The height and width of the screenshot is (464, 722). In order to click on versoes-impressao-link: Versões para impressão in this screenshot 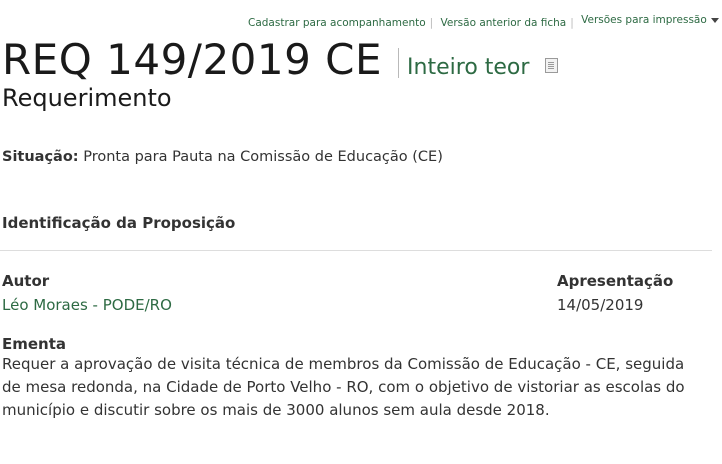, I will do `click(644, 20)`.